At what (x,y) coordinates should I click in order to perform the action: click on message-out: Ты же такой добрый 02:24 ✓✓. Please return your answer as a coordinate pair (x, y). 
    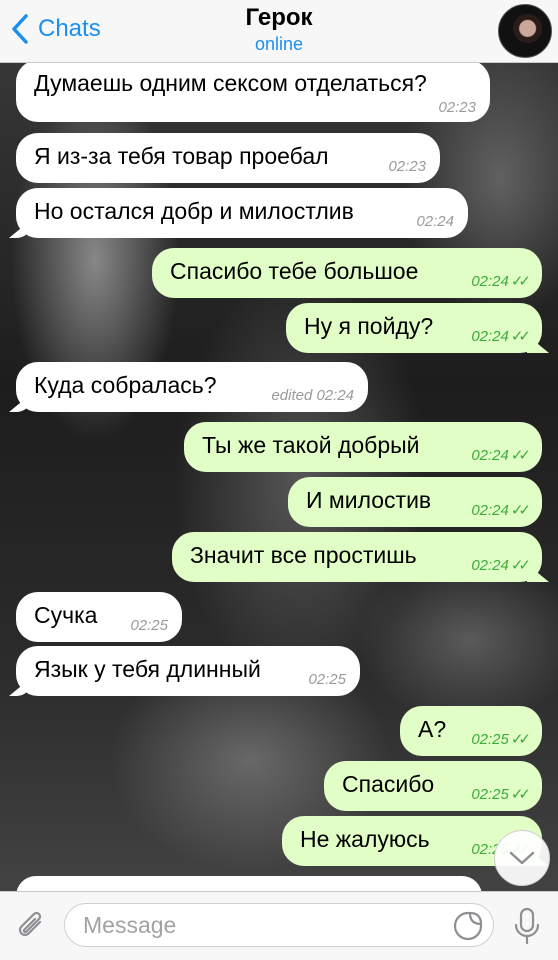
    Looking at the image, I should click on (363, 447).